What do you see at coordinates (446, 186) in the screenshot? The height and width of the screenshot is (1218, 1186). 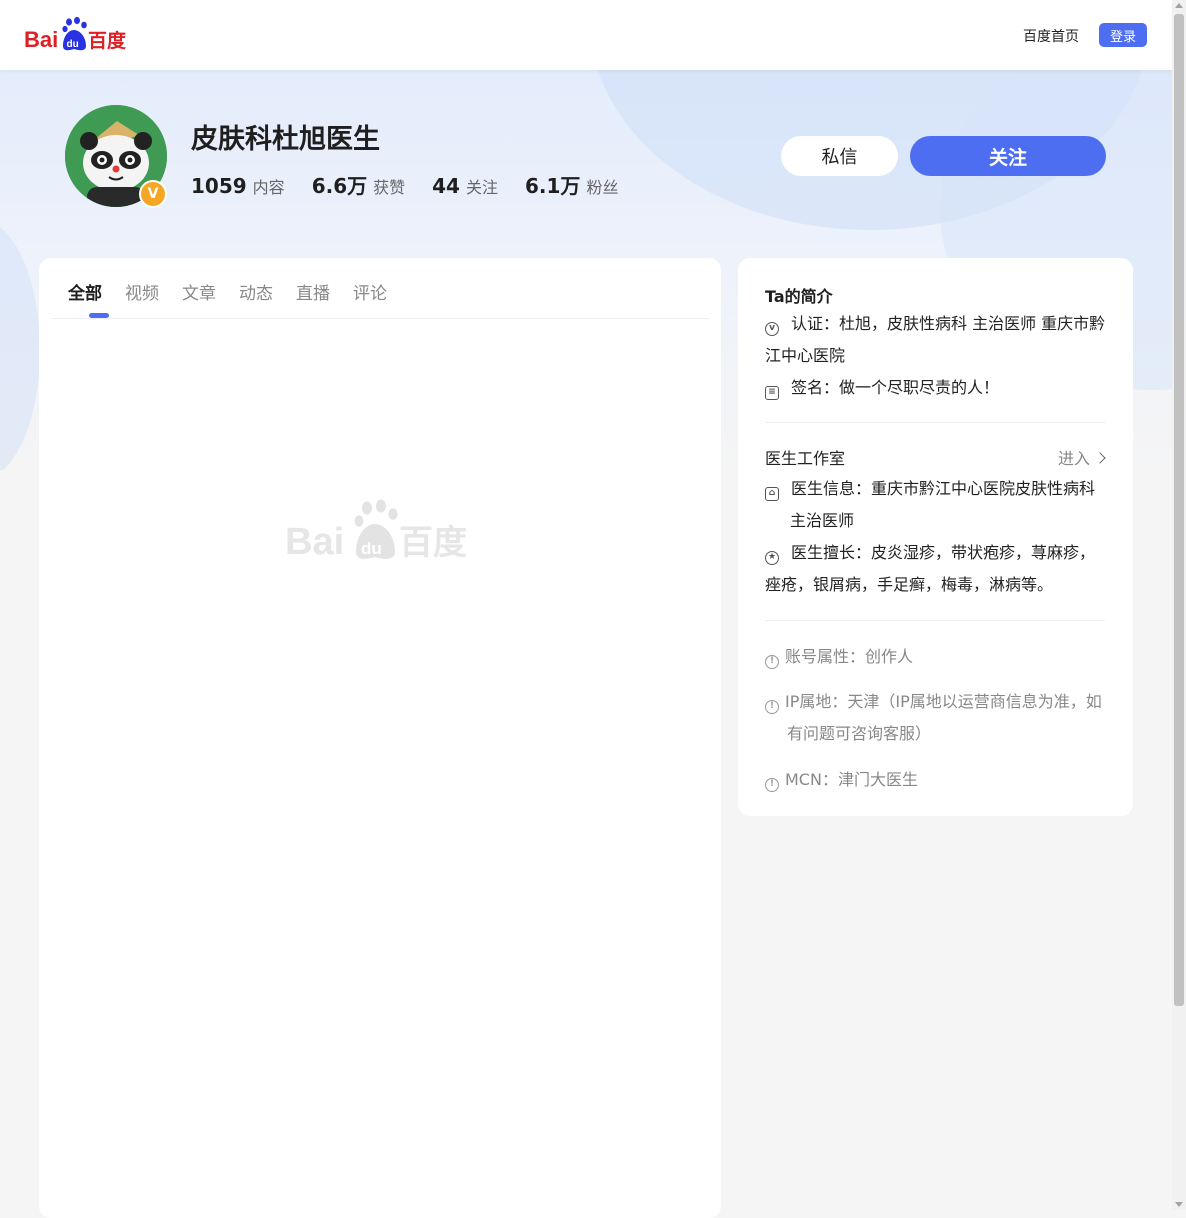 I see `stat-number: 44` at bounding box center [446, 186].